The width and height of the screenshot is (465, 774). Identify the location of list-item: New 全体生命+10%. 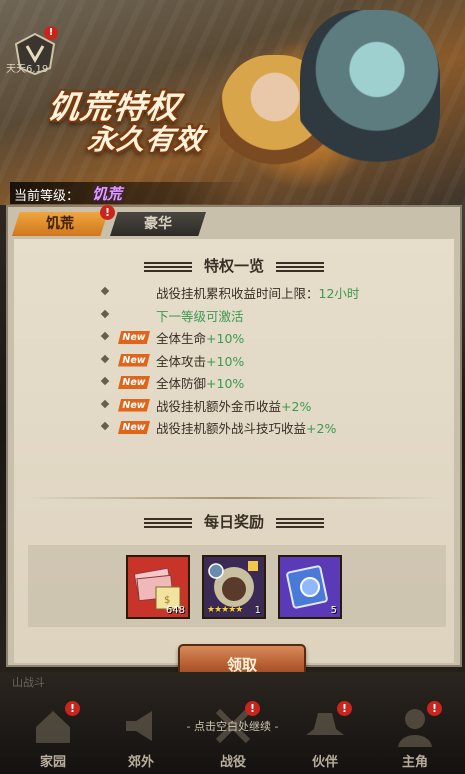
(234, 339).